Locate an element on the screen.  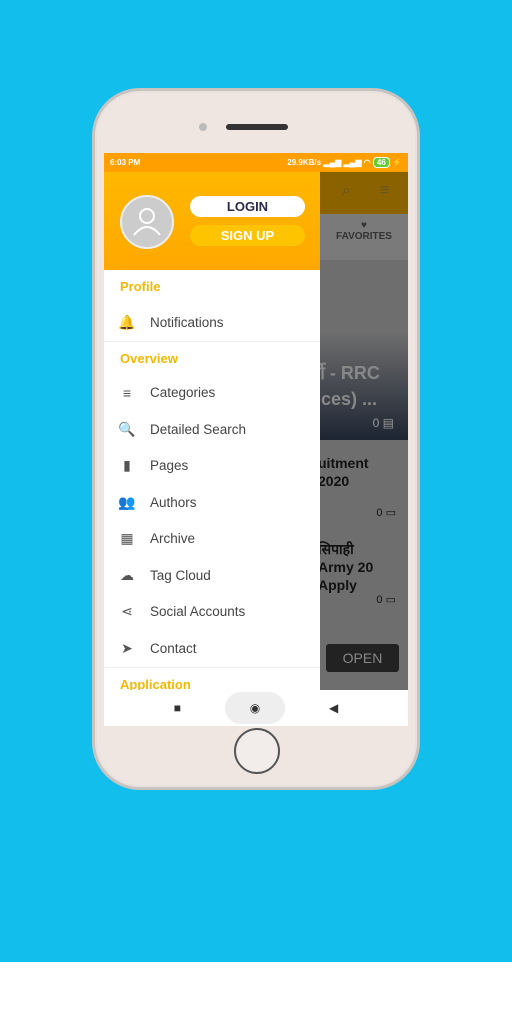
home-button is located at coordinates (257, 751).